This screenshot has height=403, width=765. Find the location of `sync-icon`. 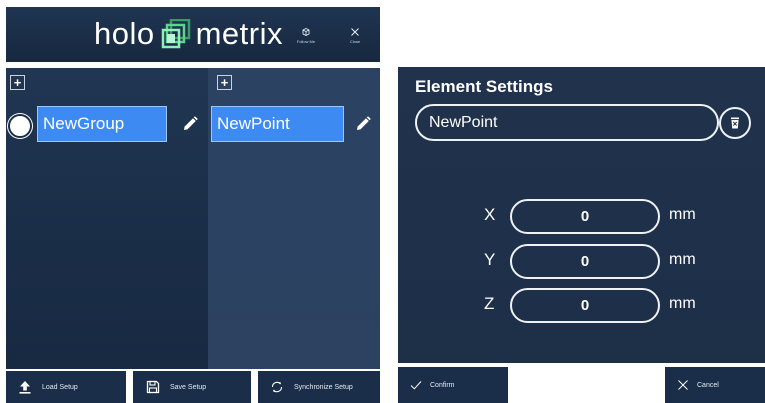

sync-icon is located at coordinates (277, 387).